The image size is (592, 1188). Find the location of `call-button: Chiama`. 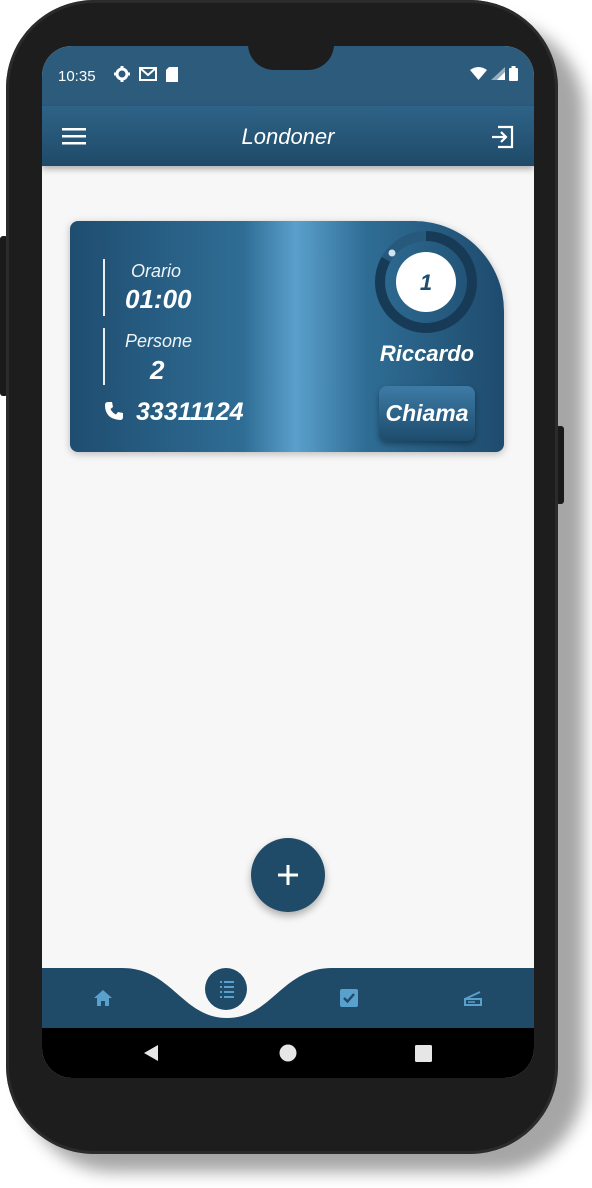

call-button: Chiama is located at coordinates (427, 413).